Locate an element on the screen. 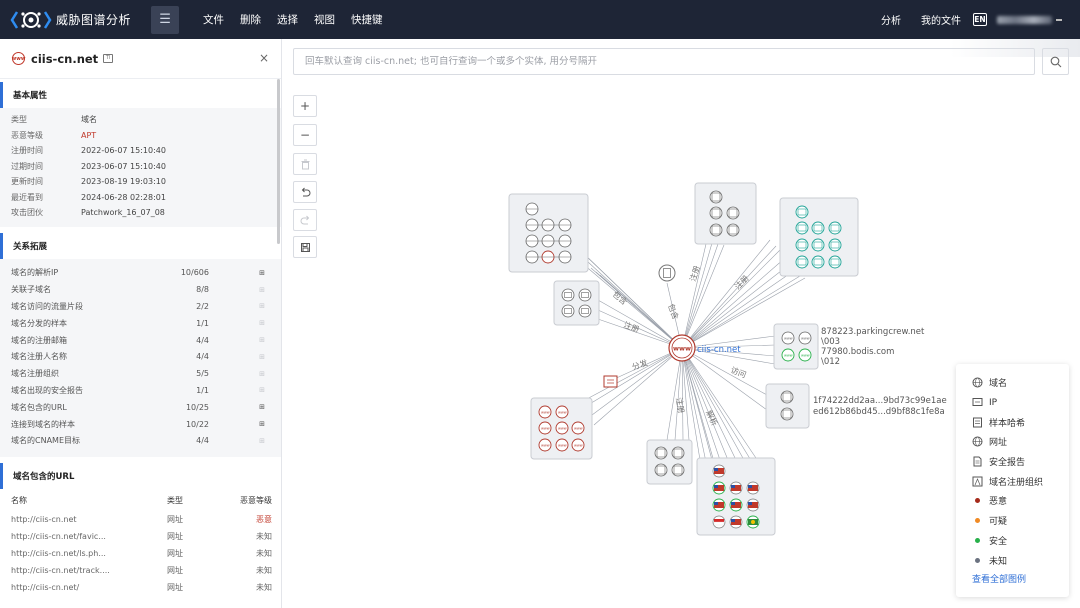 This screenshot has width=1080, height=608. table-row: http://ciis-cn.net/track.... 网址 未知 is located at coordinates (140, 570).